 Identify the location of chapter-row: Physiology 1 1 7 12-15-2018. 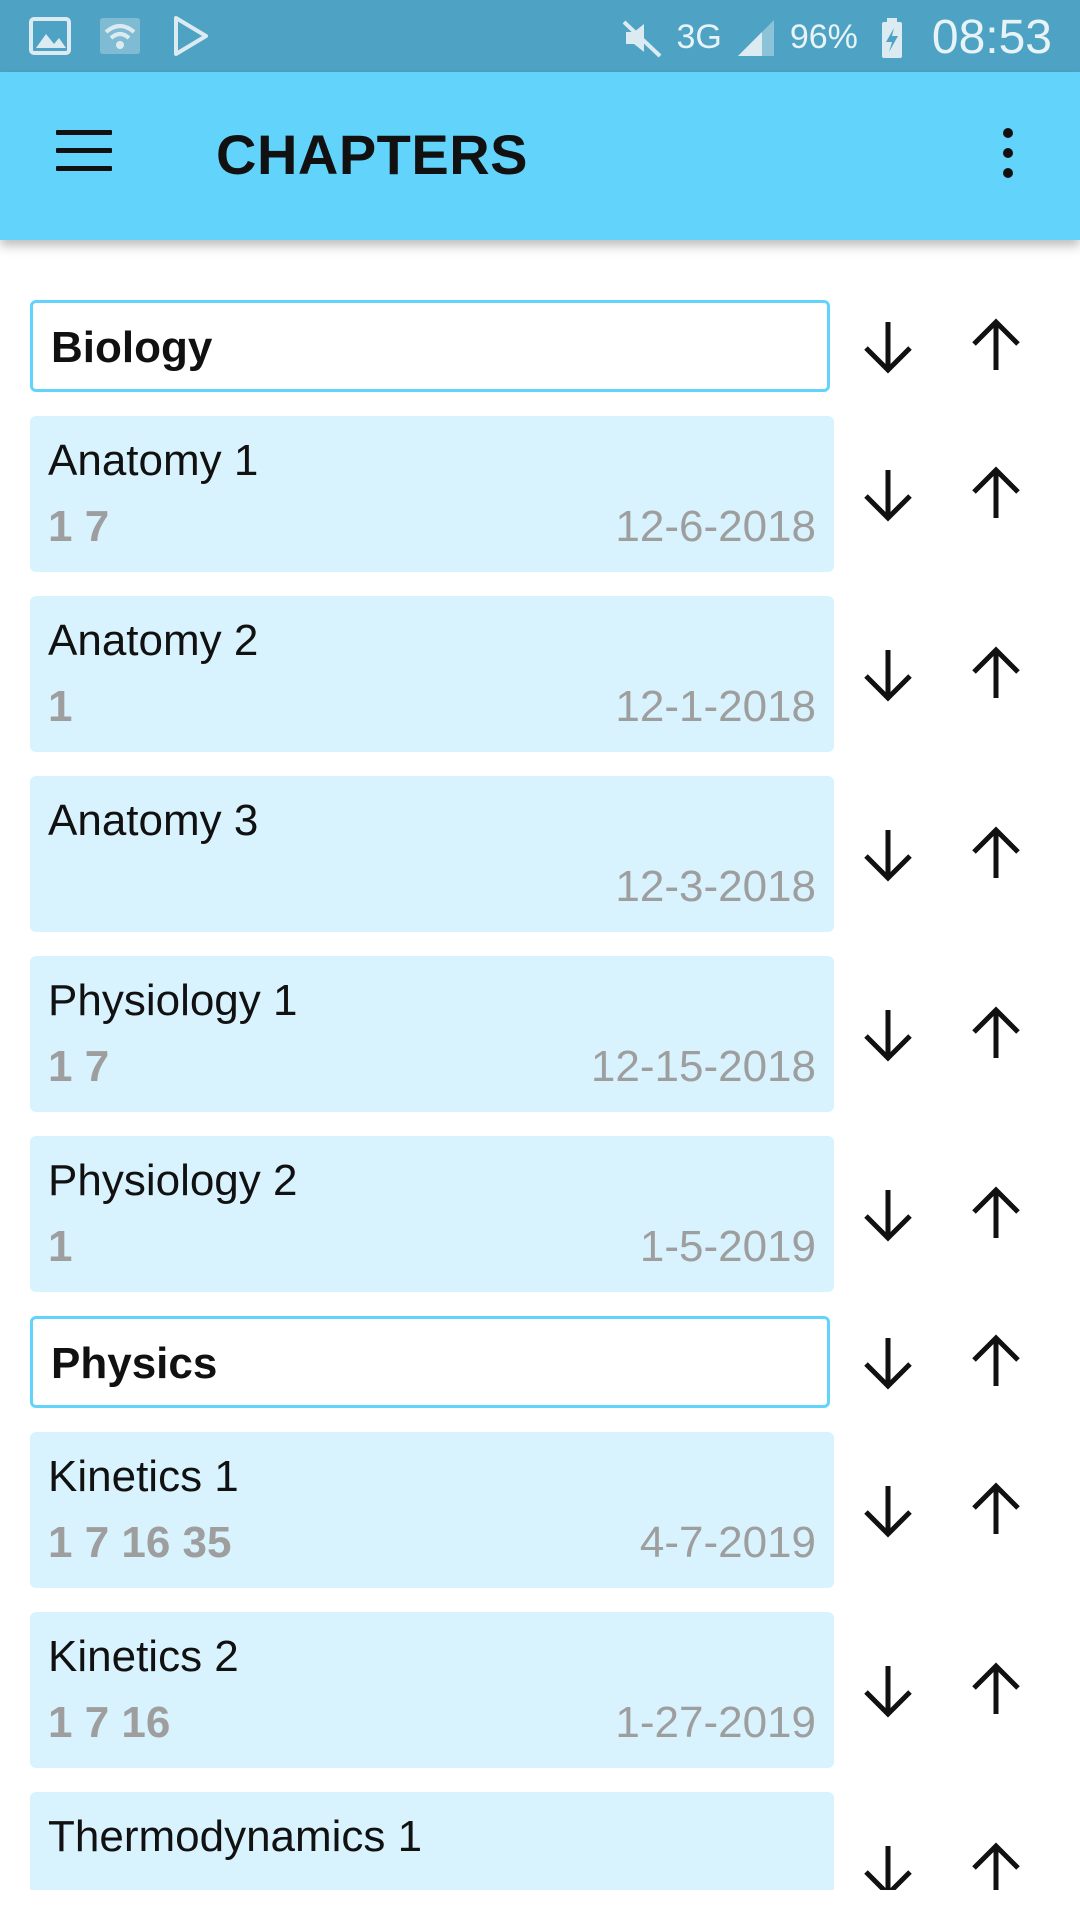
(540, 1034).